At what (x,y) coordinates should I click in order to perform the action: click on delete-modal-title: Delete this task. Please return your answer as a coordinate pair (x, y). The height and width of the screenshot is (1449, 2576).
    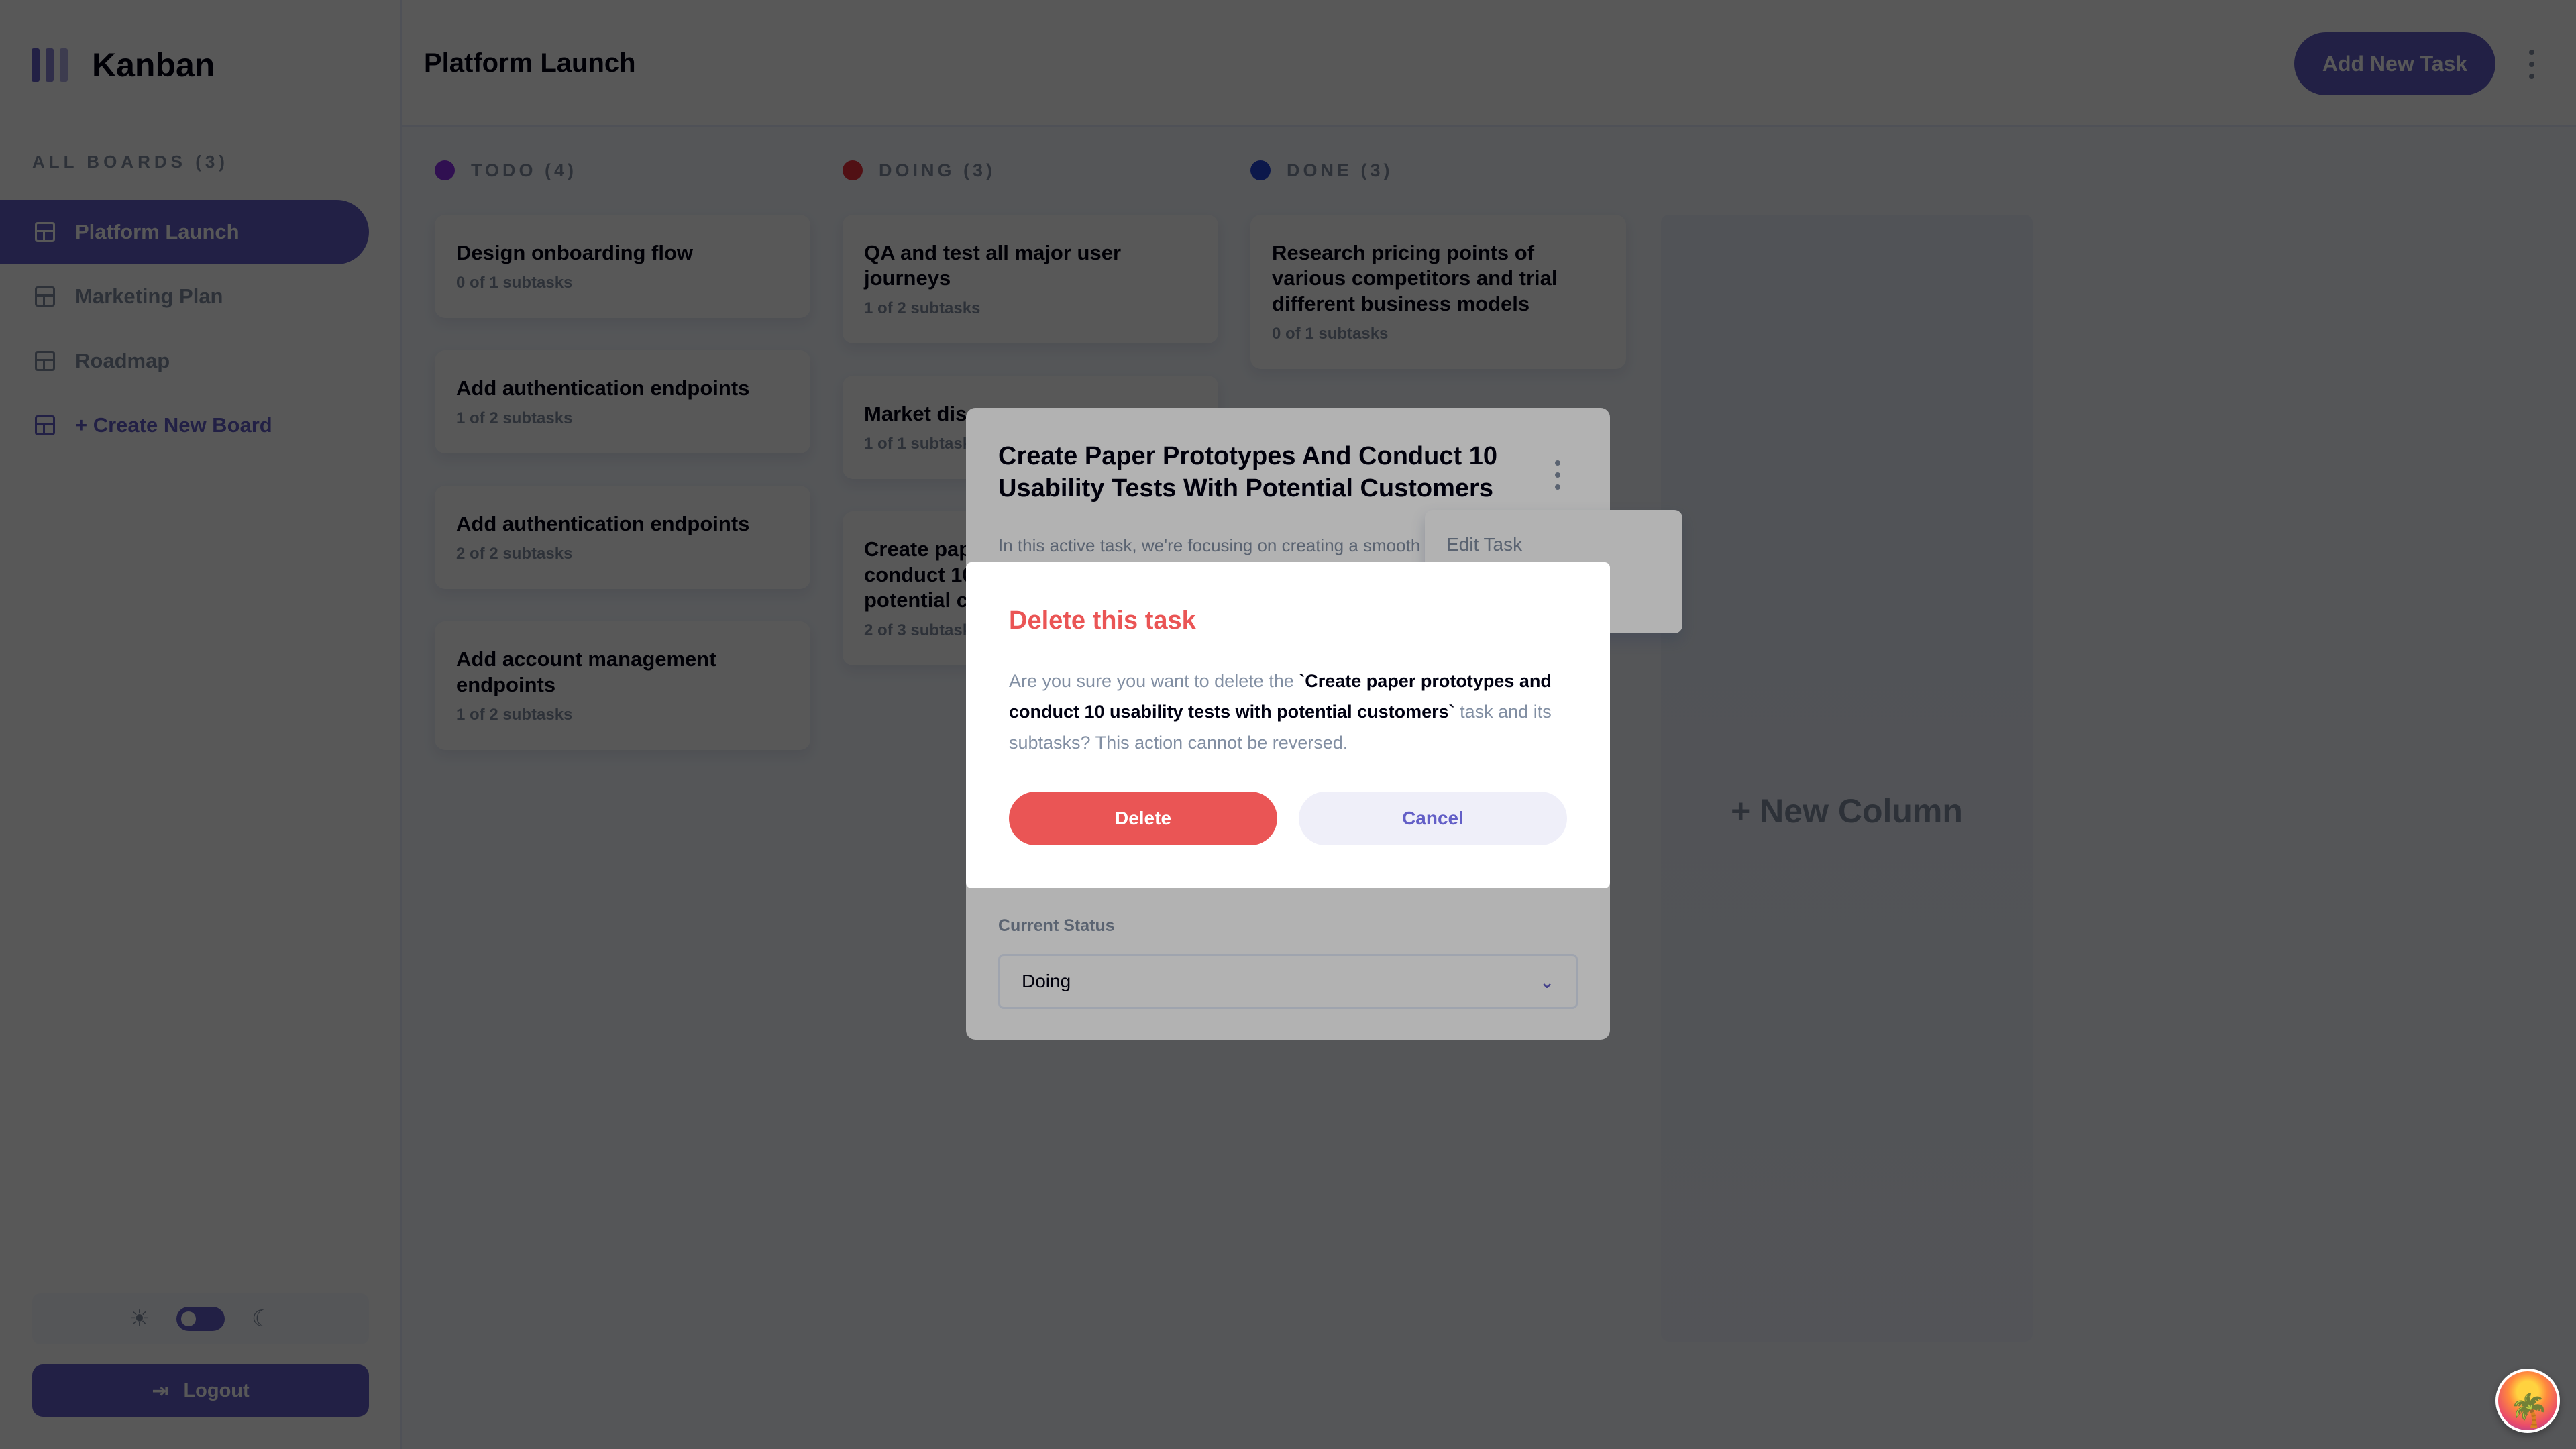
    Looking at the image, I should click on (1102, 620).